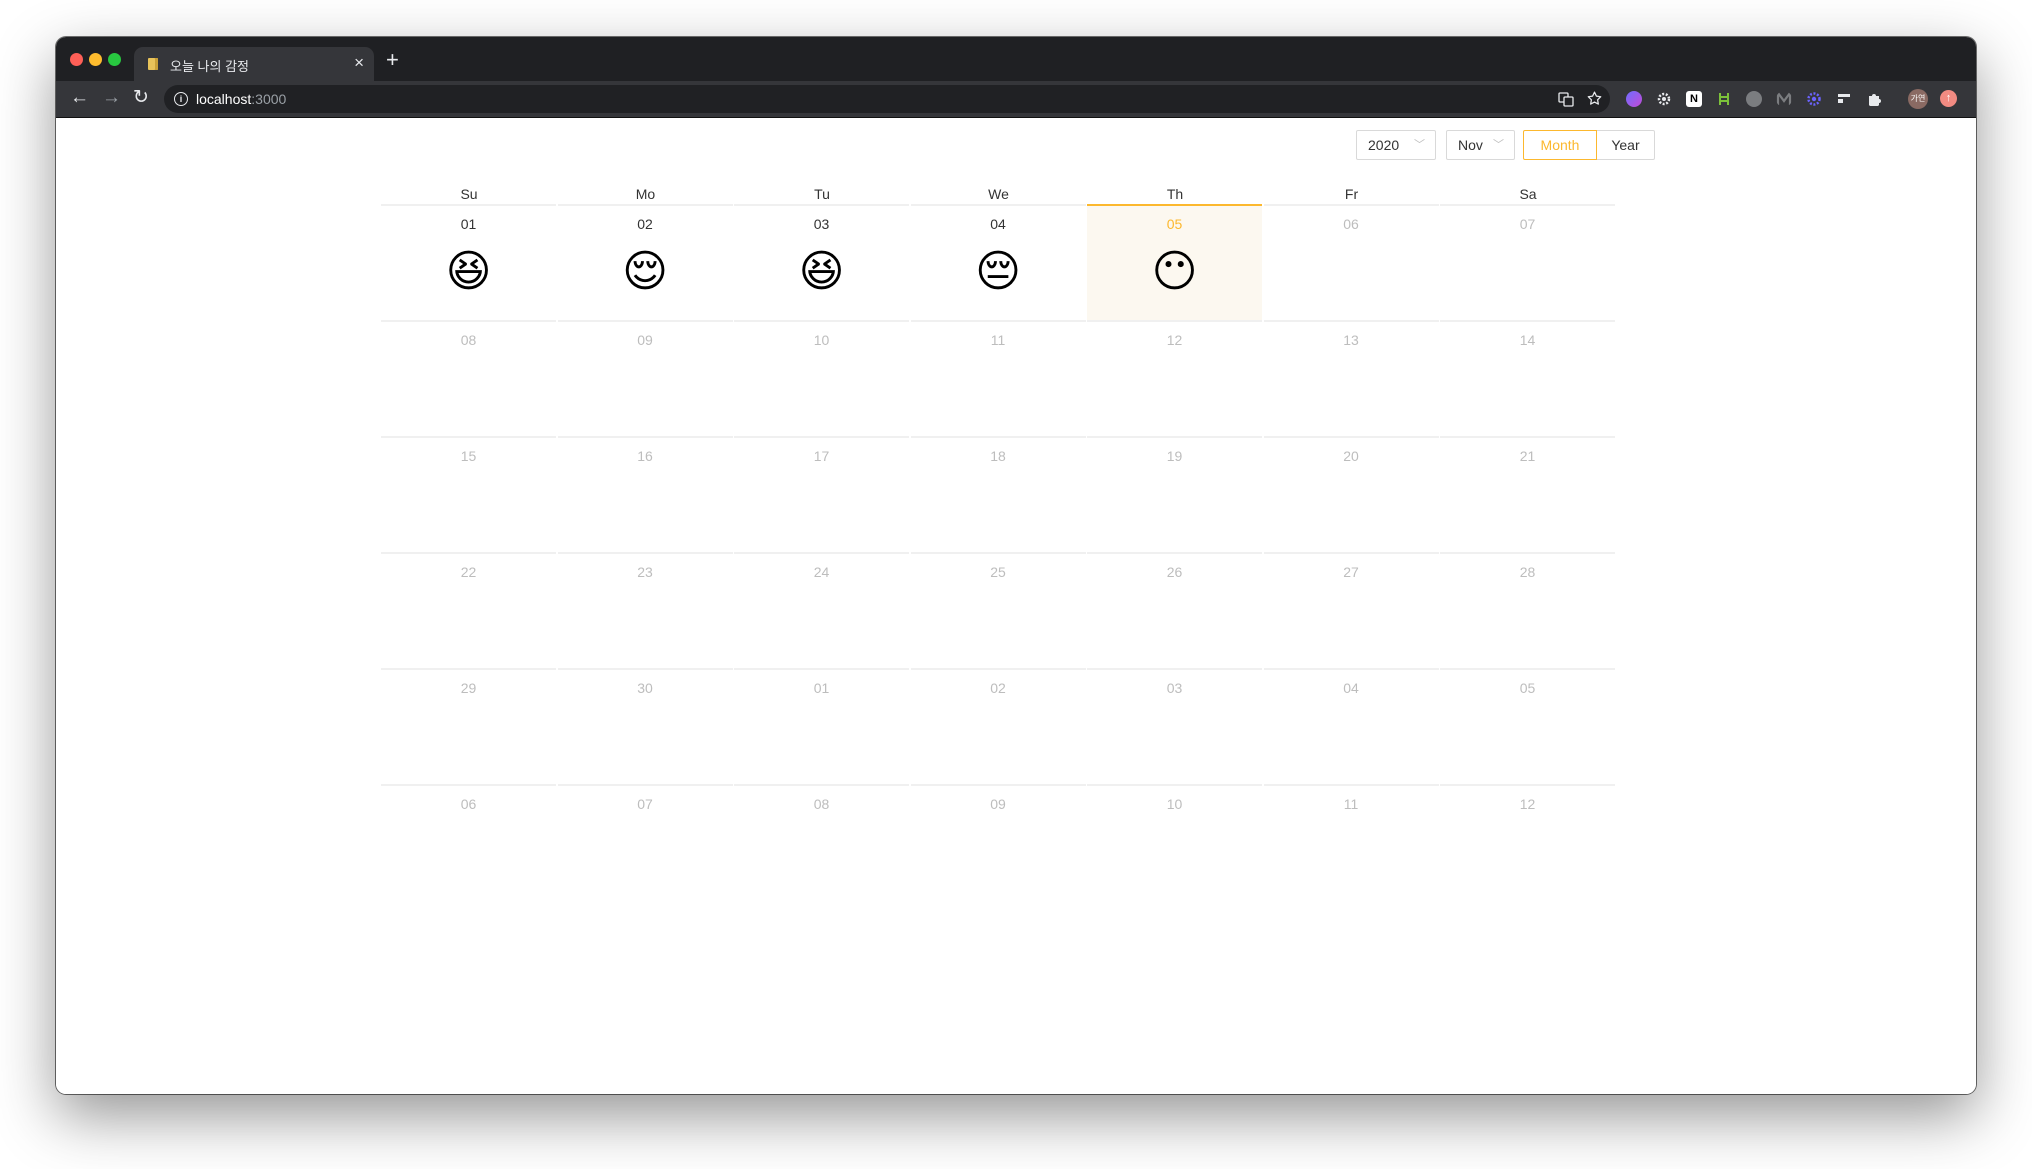 Image resolution: width=2032 pixels, height=1169 pixels. What do you see at coordinates (645, 194) in the screenshot?
I see `weekday-label: Mo` at bounding box center [645, 194].